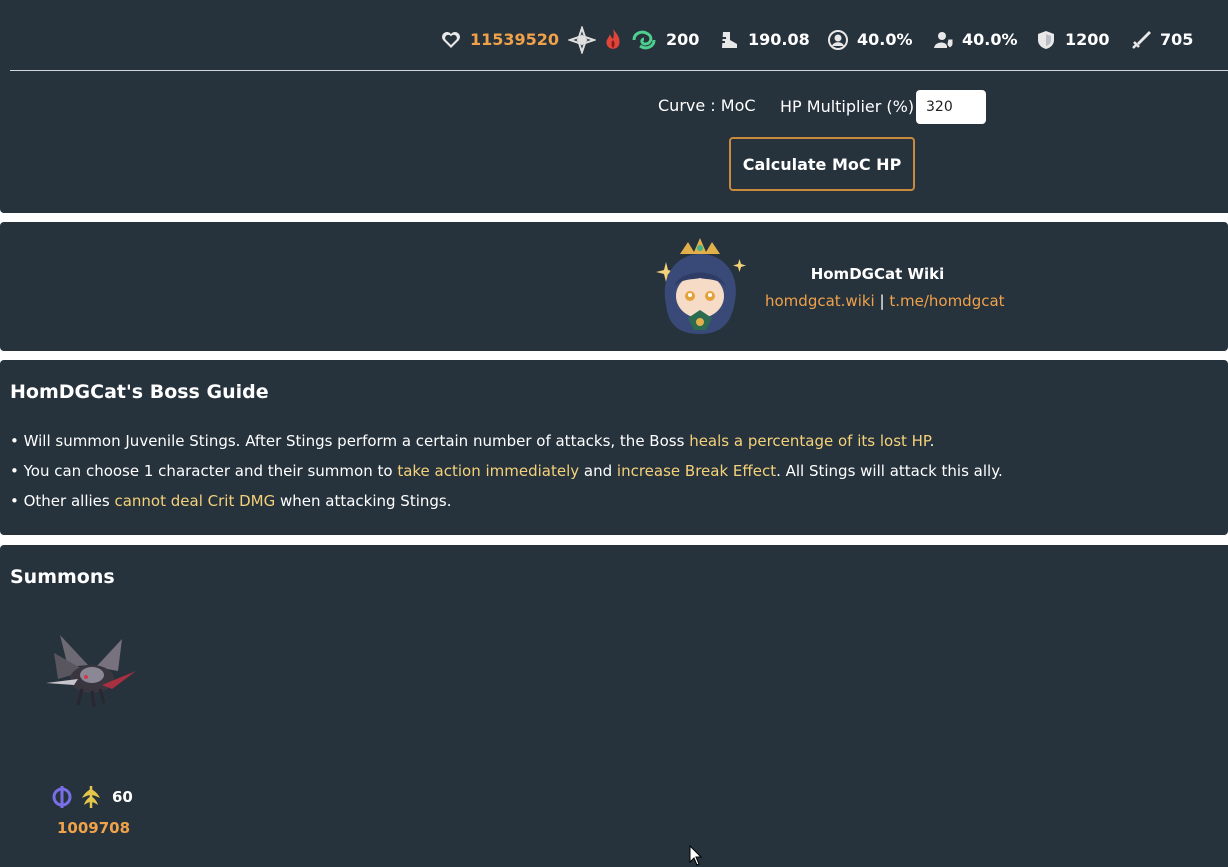 The width and height of the screenshot is (1228, 867). Describe the element at coordinates (515, 39) in the screenshot. I see `hp-value: 11539520` at that location.